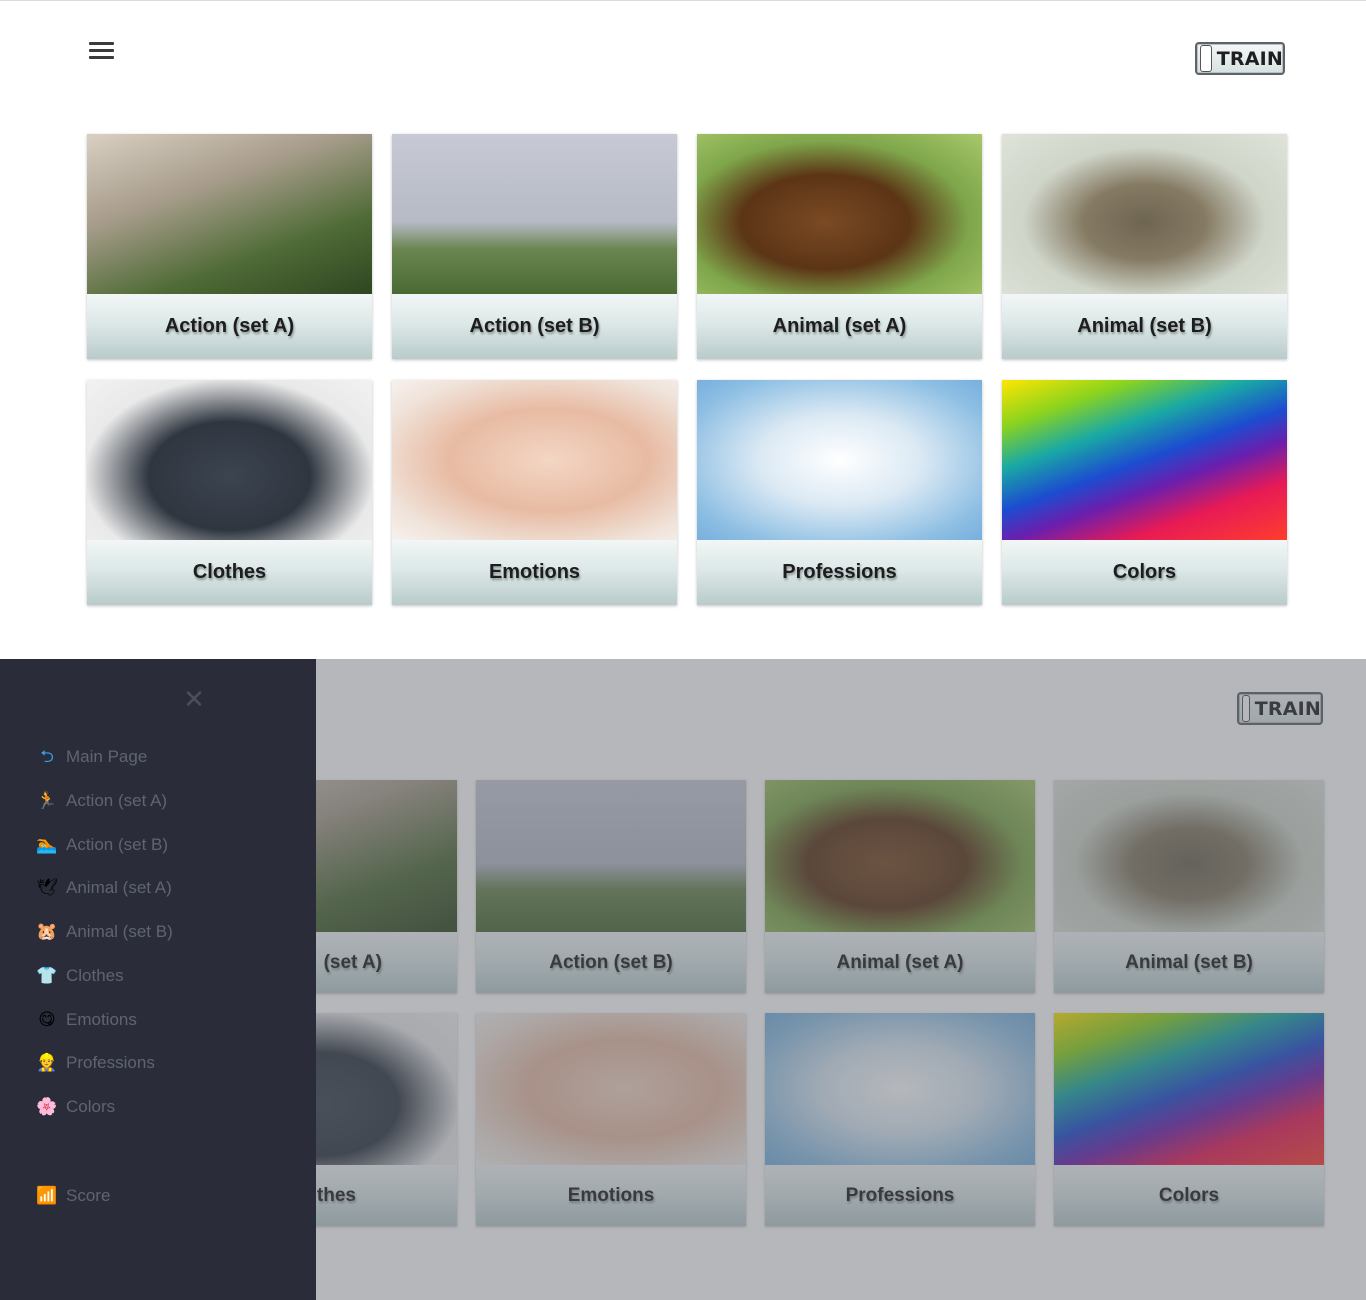 The width and height of the screenshot is (1366, 1300). Describe the element at coordinates (117, 844) in the screenshot. I see `menu-item-label: Action (set B)` at that location.